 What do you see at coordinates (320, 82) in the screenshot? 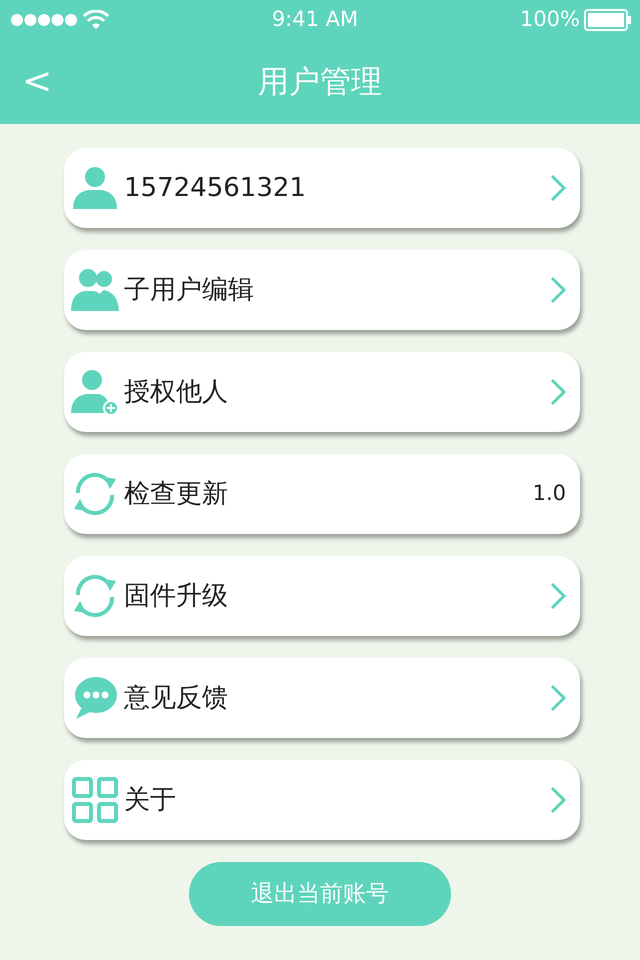
I see `page-title: 用户管理` at bounding box center [320, 82].